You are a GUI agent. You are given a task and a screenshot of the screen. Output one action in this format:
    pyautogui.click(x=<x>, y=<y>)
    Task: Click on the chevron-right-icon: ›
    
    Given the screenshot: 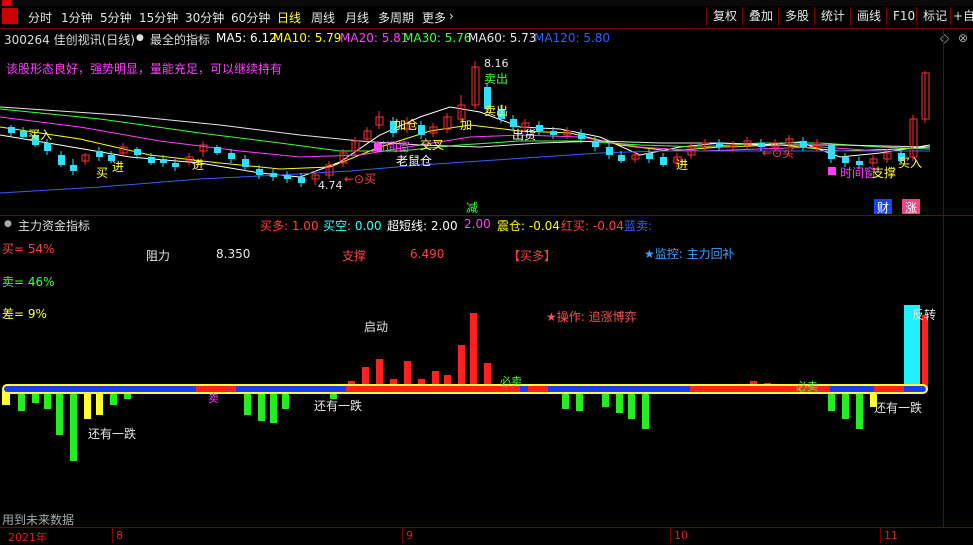 What is the action you would take?
    pyautogui.click(x=451, y=16)
    